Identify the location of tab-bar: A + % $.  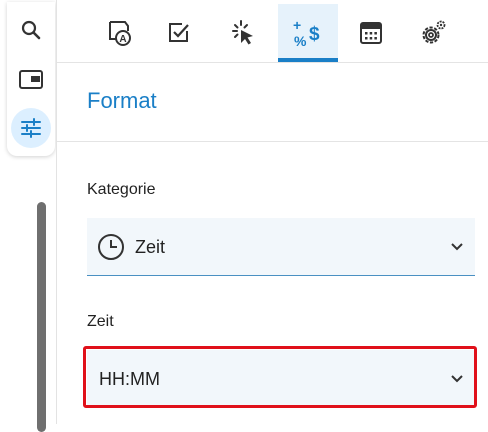
(272, 31).